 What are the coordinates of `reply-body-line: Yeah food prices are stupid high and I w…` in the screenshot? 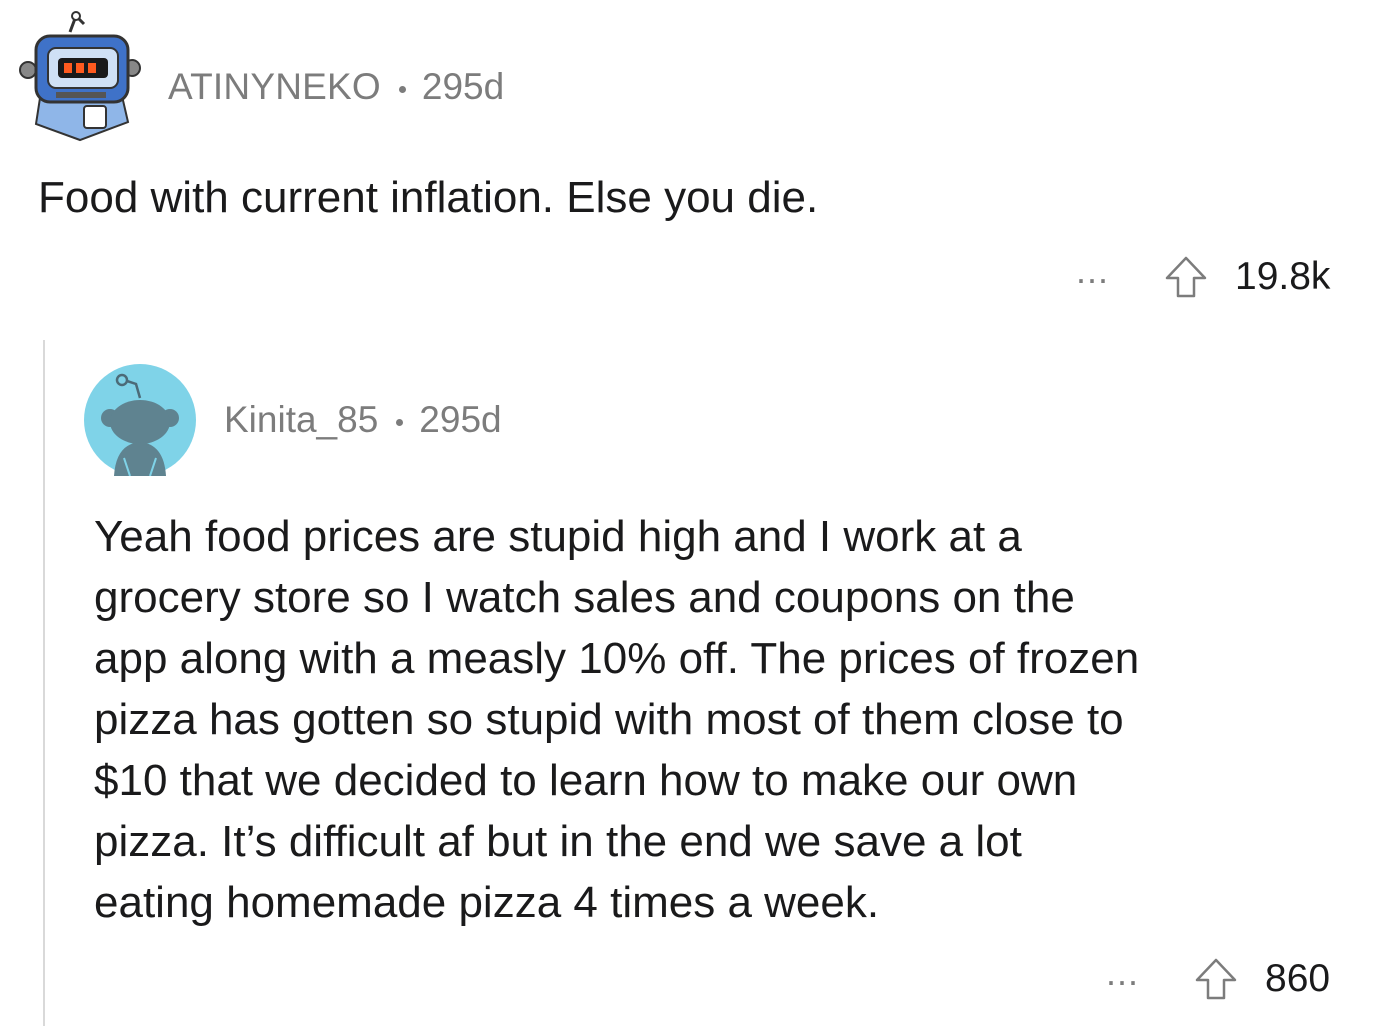 It's located at (558, 536).